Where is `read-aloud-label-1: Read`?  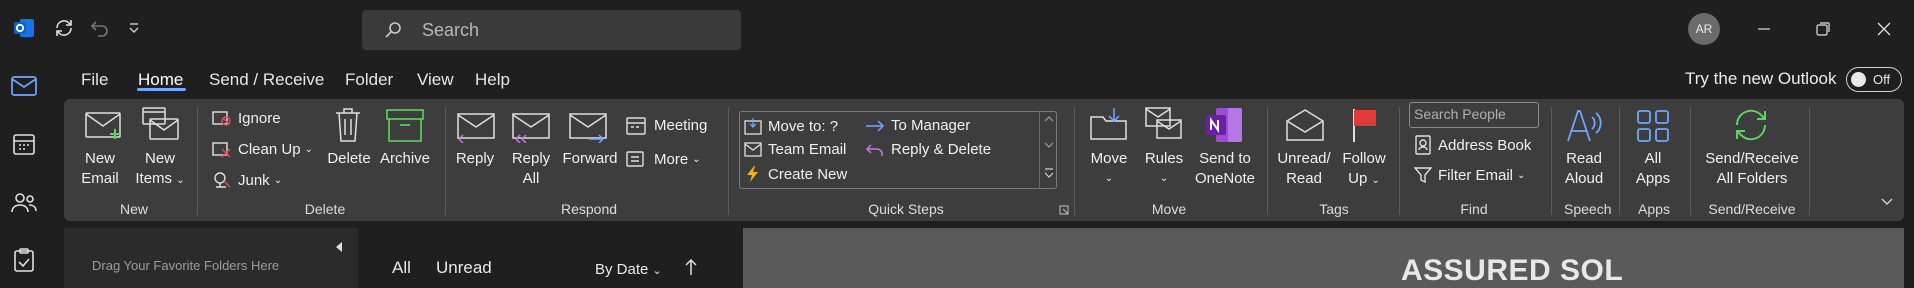 read-aloud-label-1: Read is located at coordinates (1584, 158).